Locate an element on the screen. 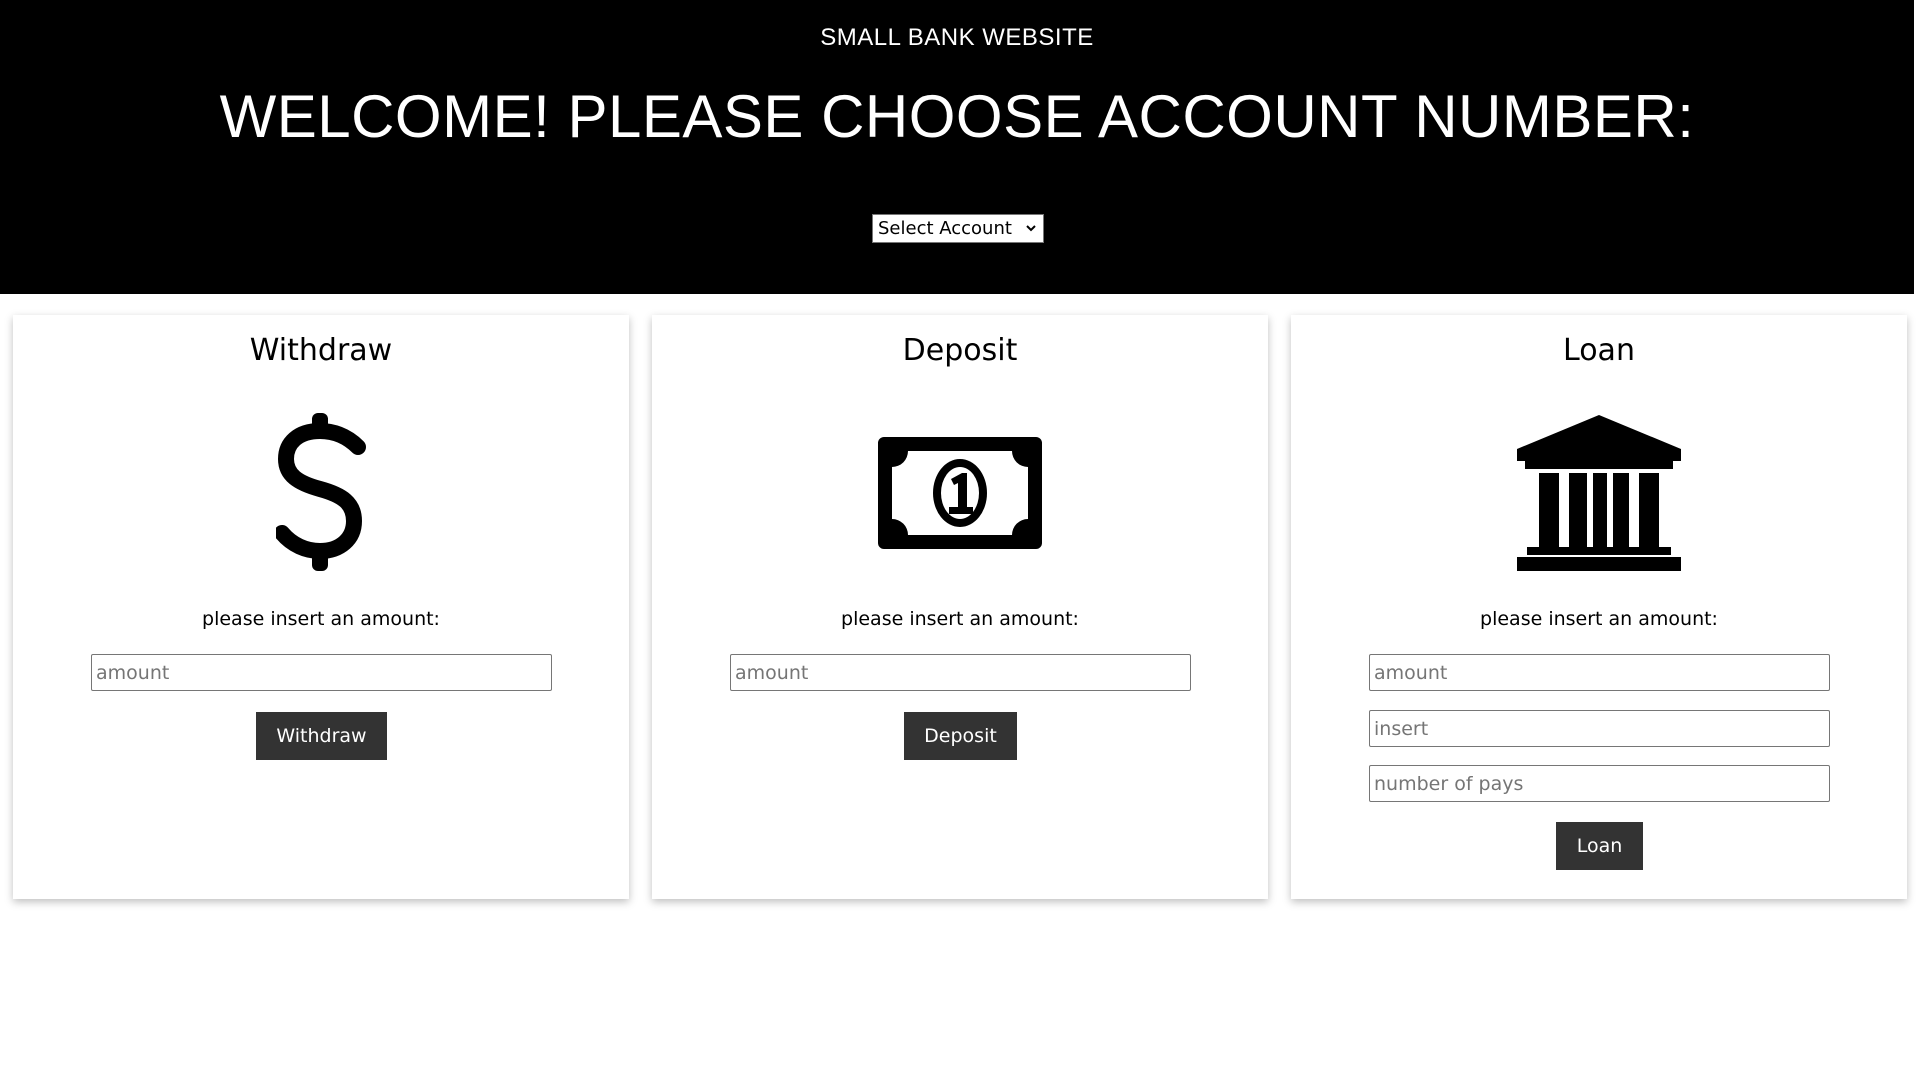 Image resolution: width=1920 pixels, height=1088 pixels. chevron-down-icon is located at coordinates (1031, 233).